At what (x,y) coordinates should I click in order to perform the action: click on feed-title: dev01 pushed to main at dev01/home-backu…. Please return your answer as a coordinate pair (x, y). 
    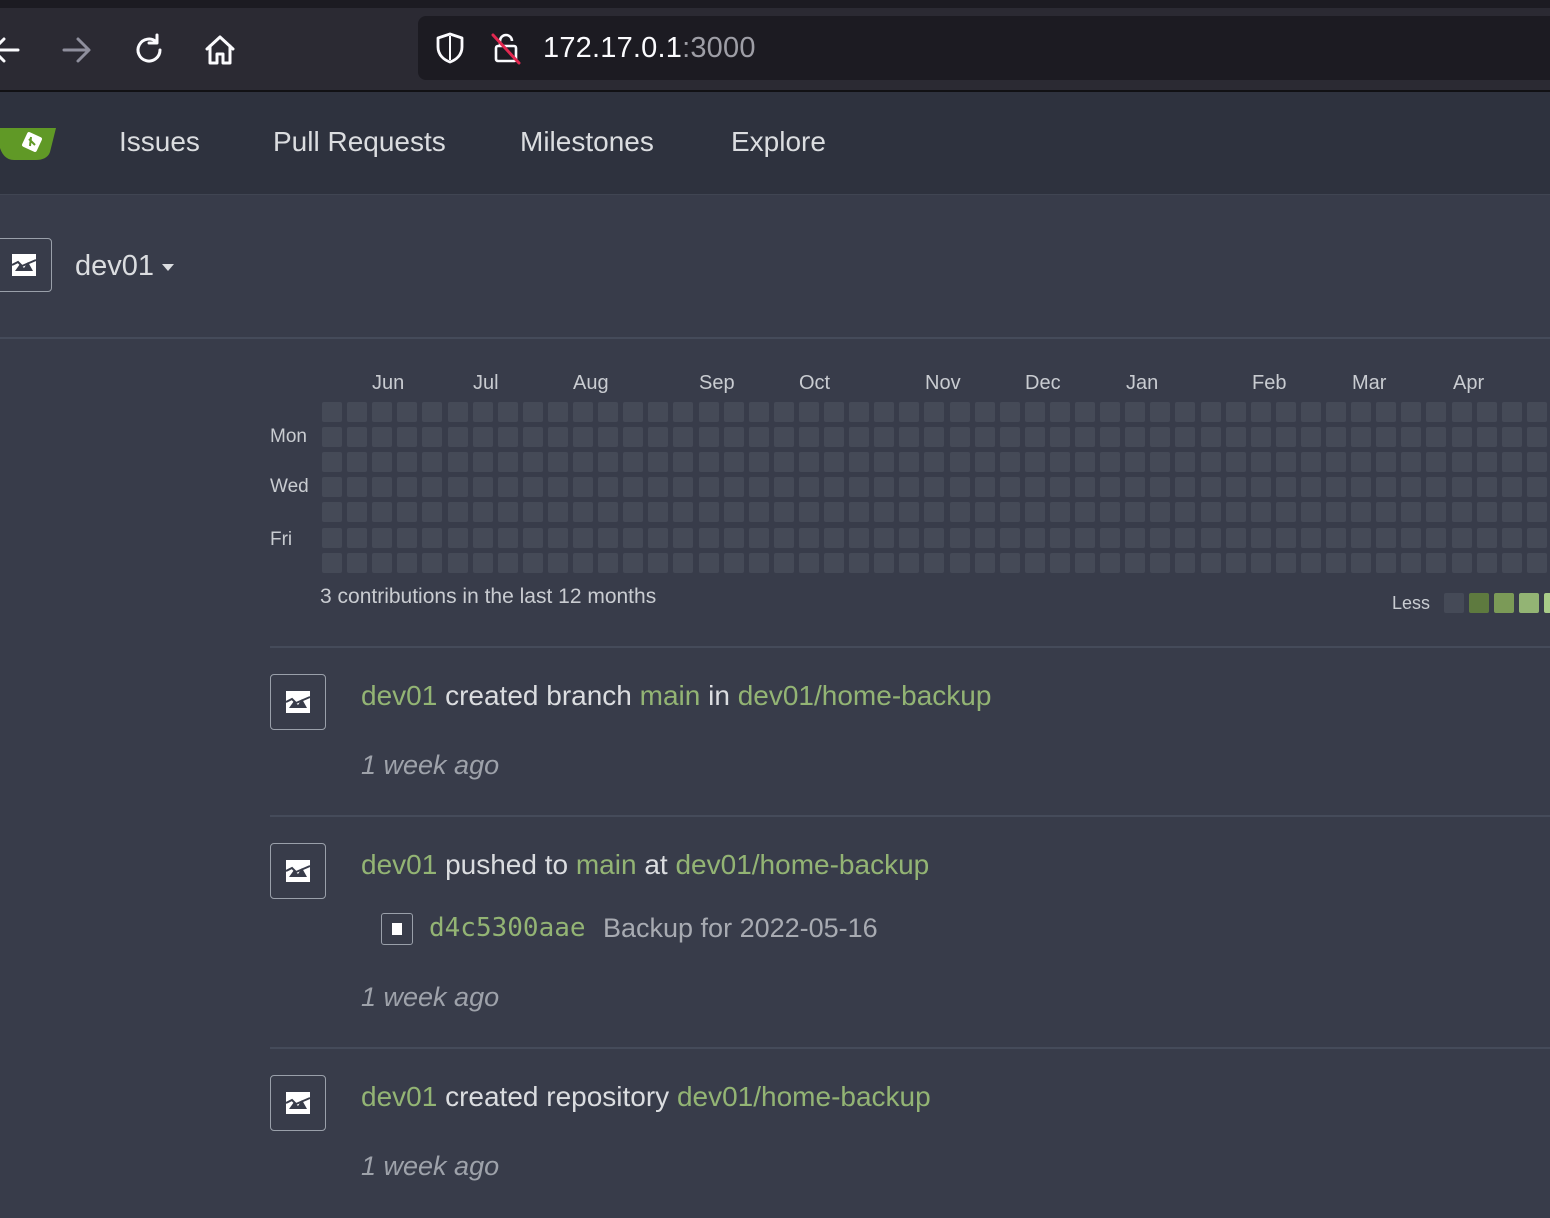
    Looking at the image, I should click on (645, 865).